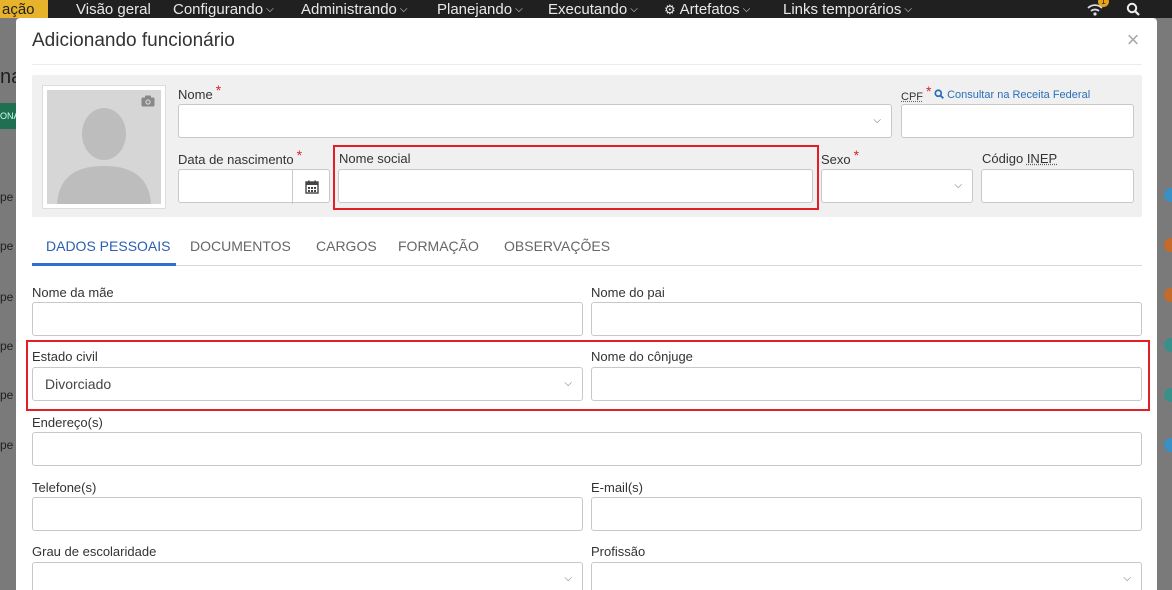  I want to click on consultar-receita-link: Consultar na Receita Federal, so click(1012, 95).